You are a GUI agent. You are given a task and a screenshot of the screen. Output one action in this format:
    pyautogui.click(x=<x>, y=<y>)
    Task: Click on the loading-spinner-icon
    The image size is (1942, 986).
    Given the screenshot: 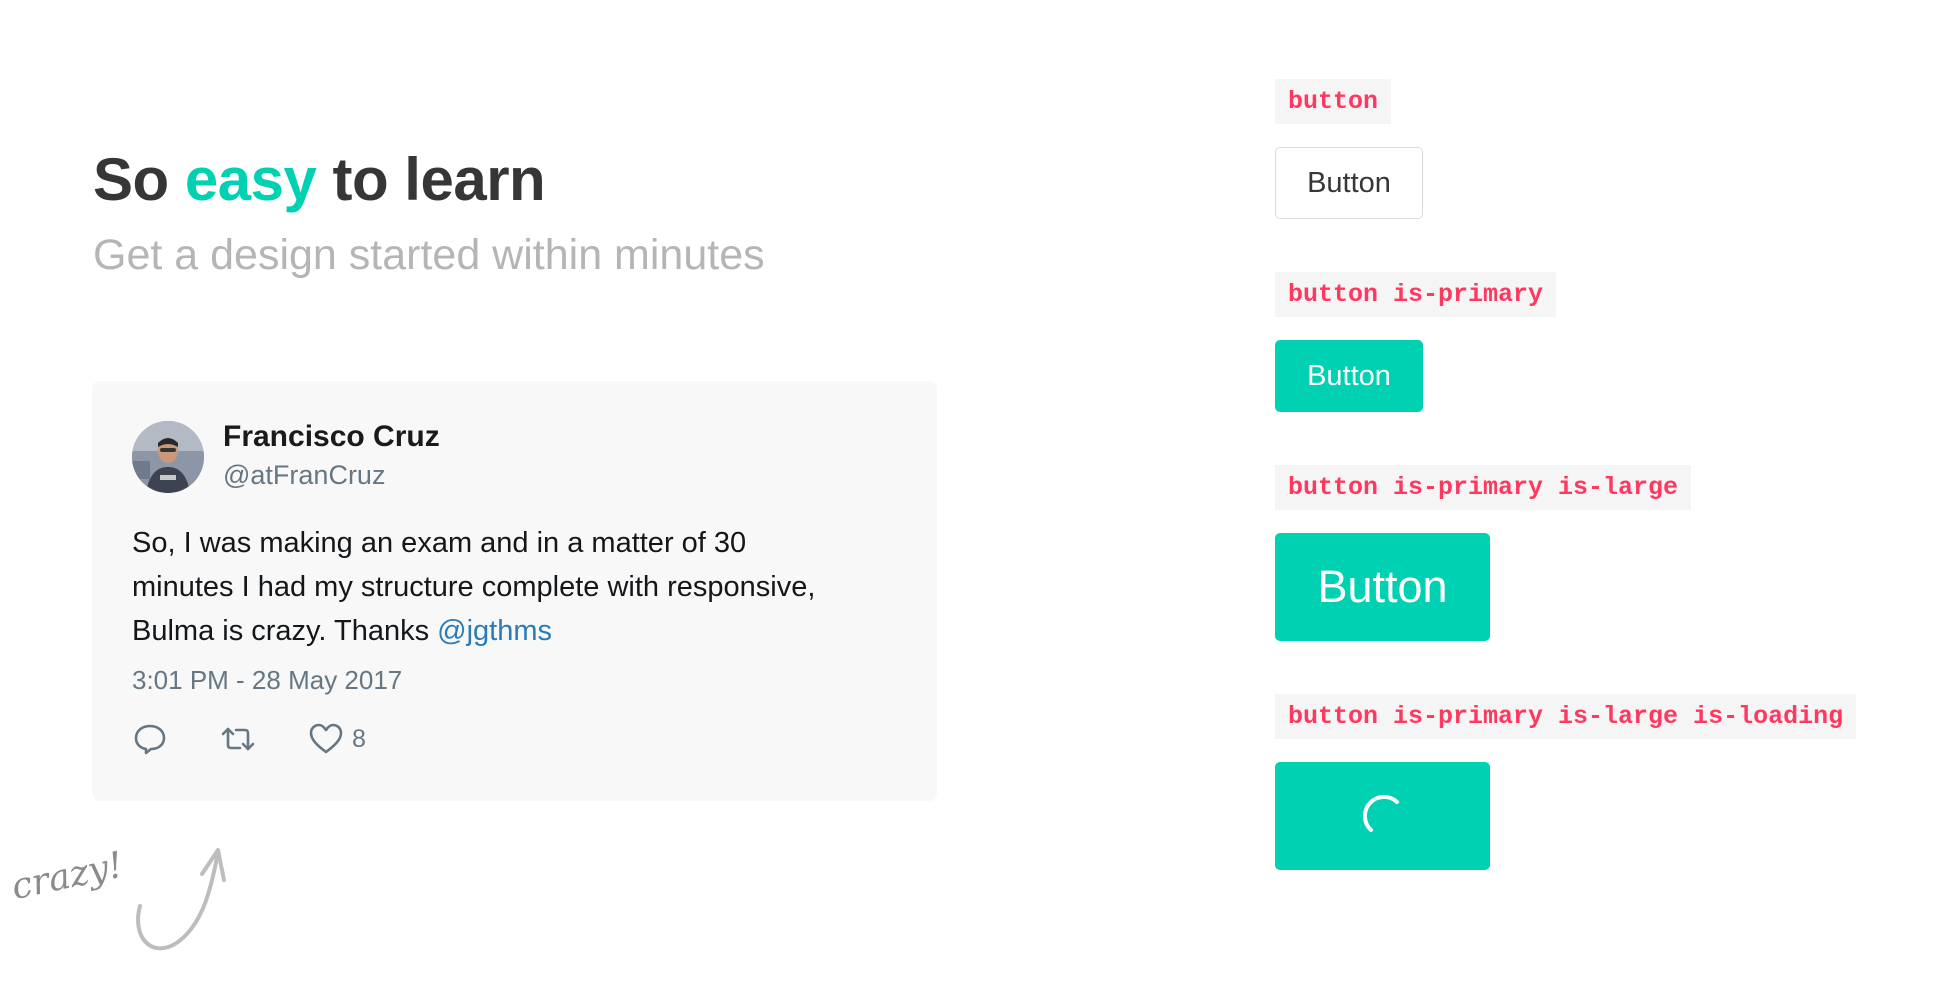 What is the action you would take?
    pyautogui.click(x=1380, y=813)
    